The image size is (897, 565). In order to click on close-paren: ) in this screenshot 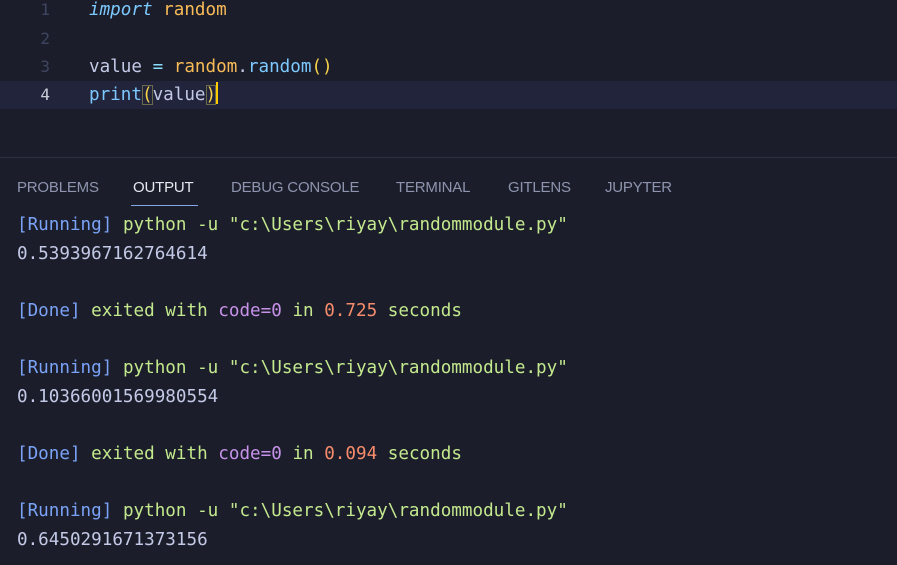, I will do `click(211, 95)`.